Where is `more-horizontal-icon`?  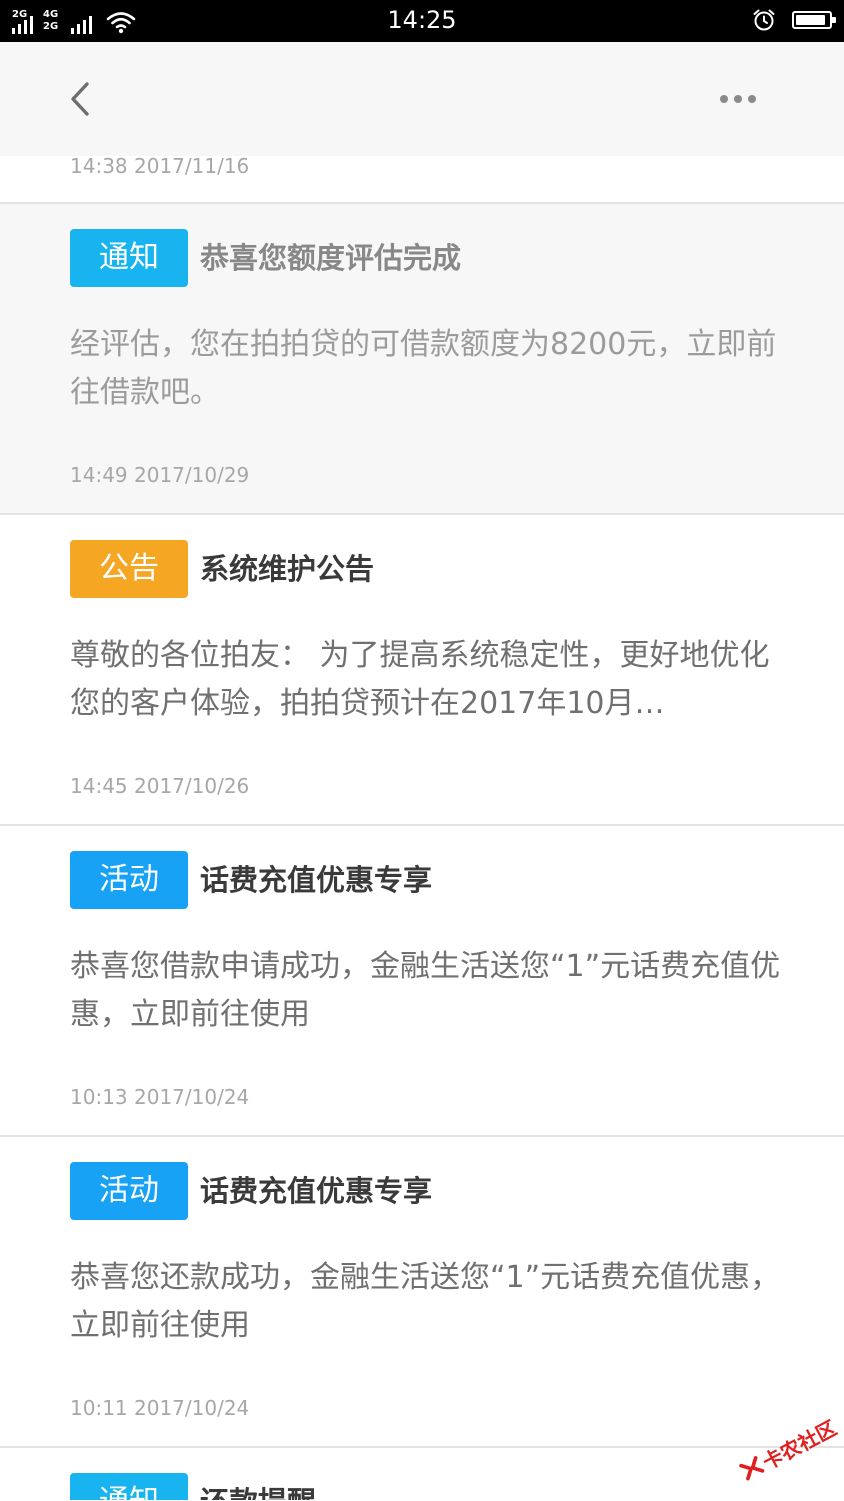 more-horizontal-icon is located at coordinates (724, 99).